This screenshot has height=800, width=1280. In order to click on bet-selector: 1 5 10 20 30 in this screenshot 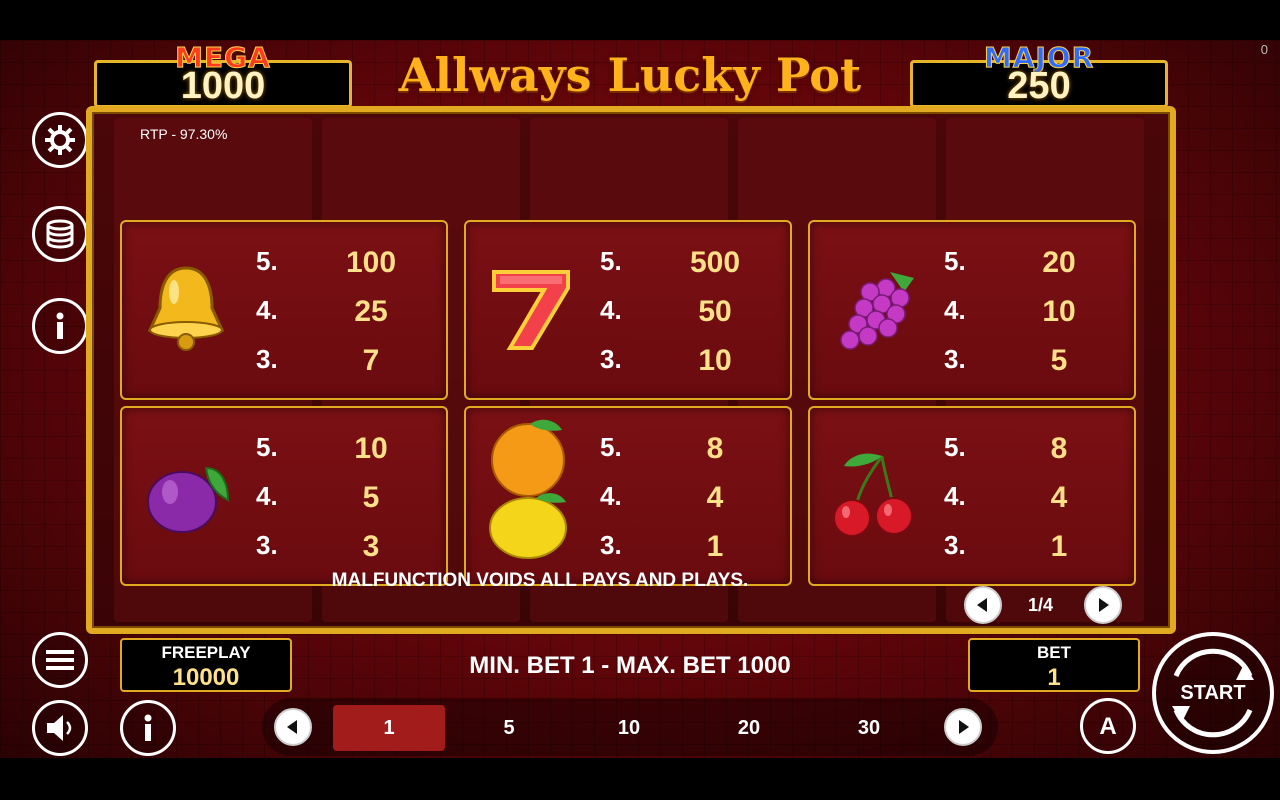, I will do `click(630, 727)`.